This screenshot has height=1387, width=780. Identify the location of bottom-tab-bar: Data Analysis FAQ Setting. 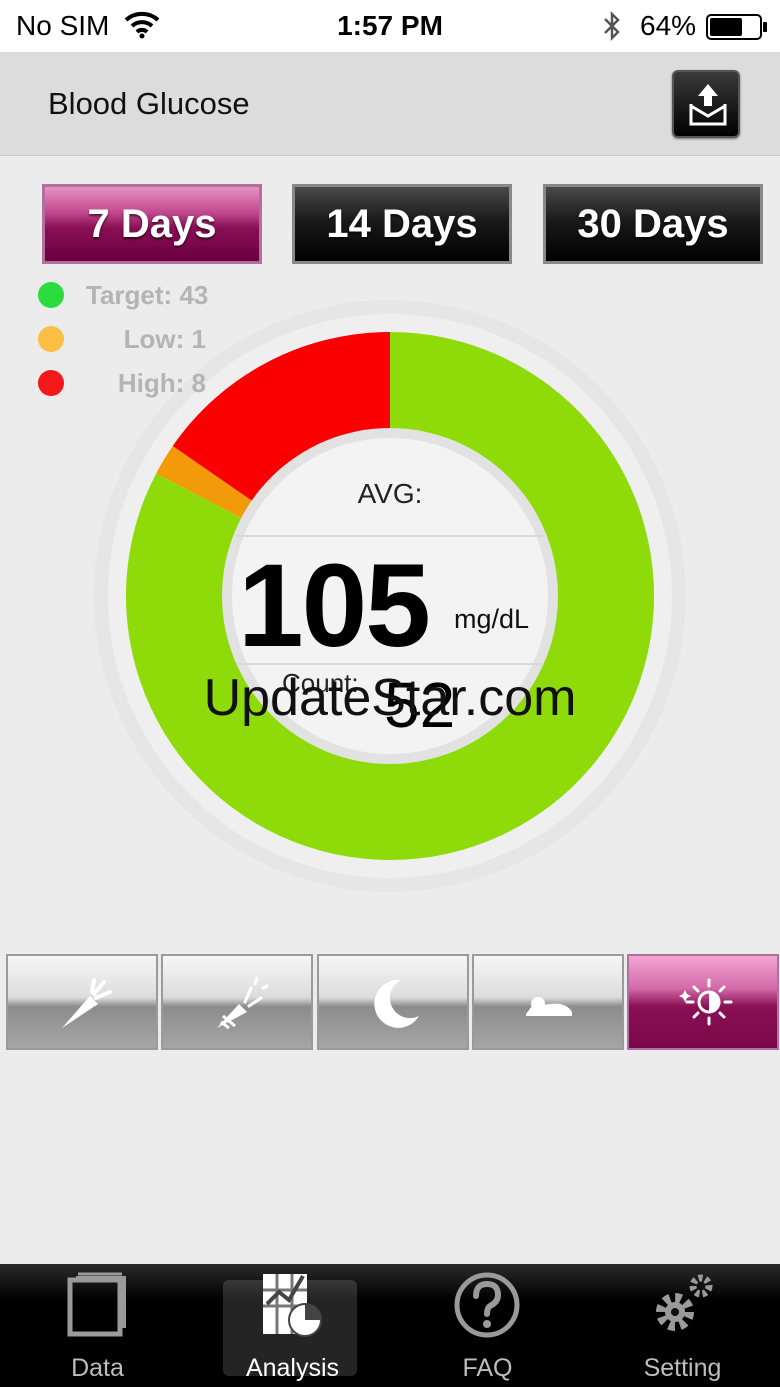
(390, 1325).